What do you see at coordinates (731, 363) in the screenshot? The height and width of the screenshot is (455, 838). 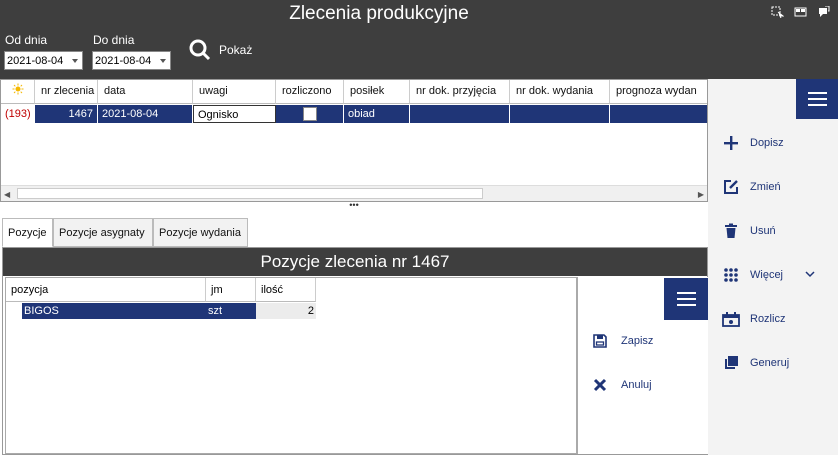 I see `copy-icon` at bounding box center [731, 363].